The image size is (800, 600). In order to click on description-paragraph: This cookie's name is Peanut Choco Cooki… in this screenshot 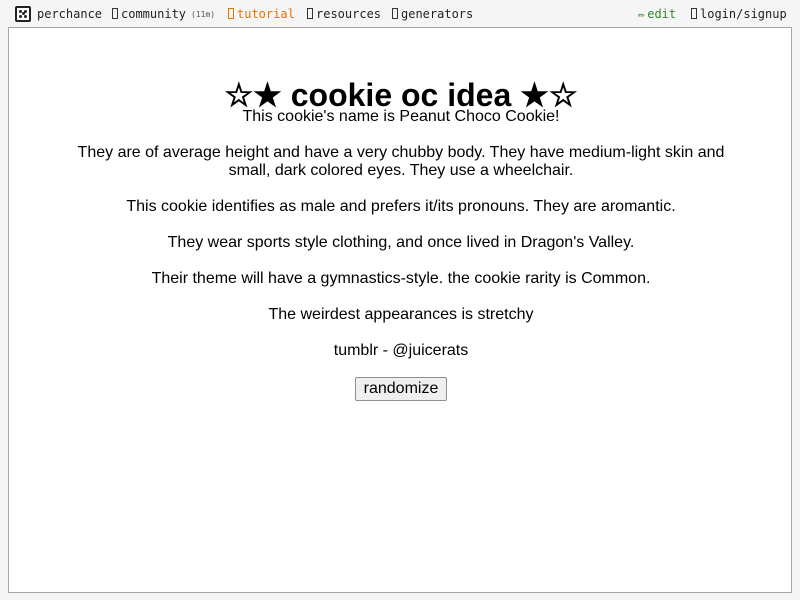, I will do `click(401, 116)`.